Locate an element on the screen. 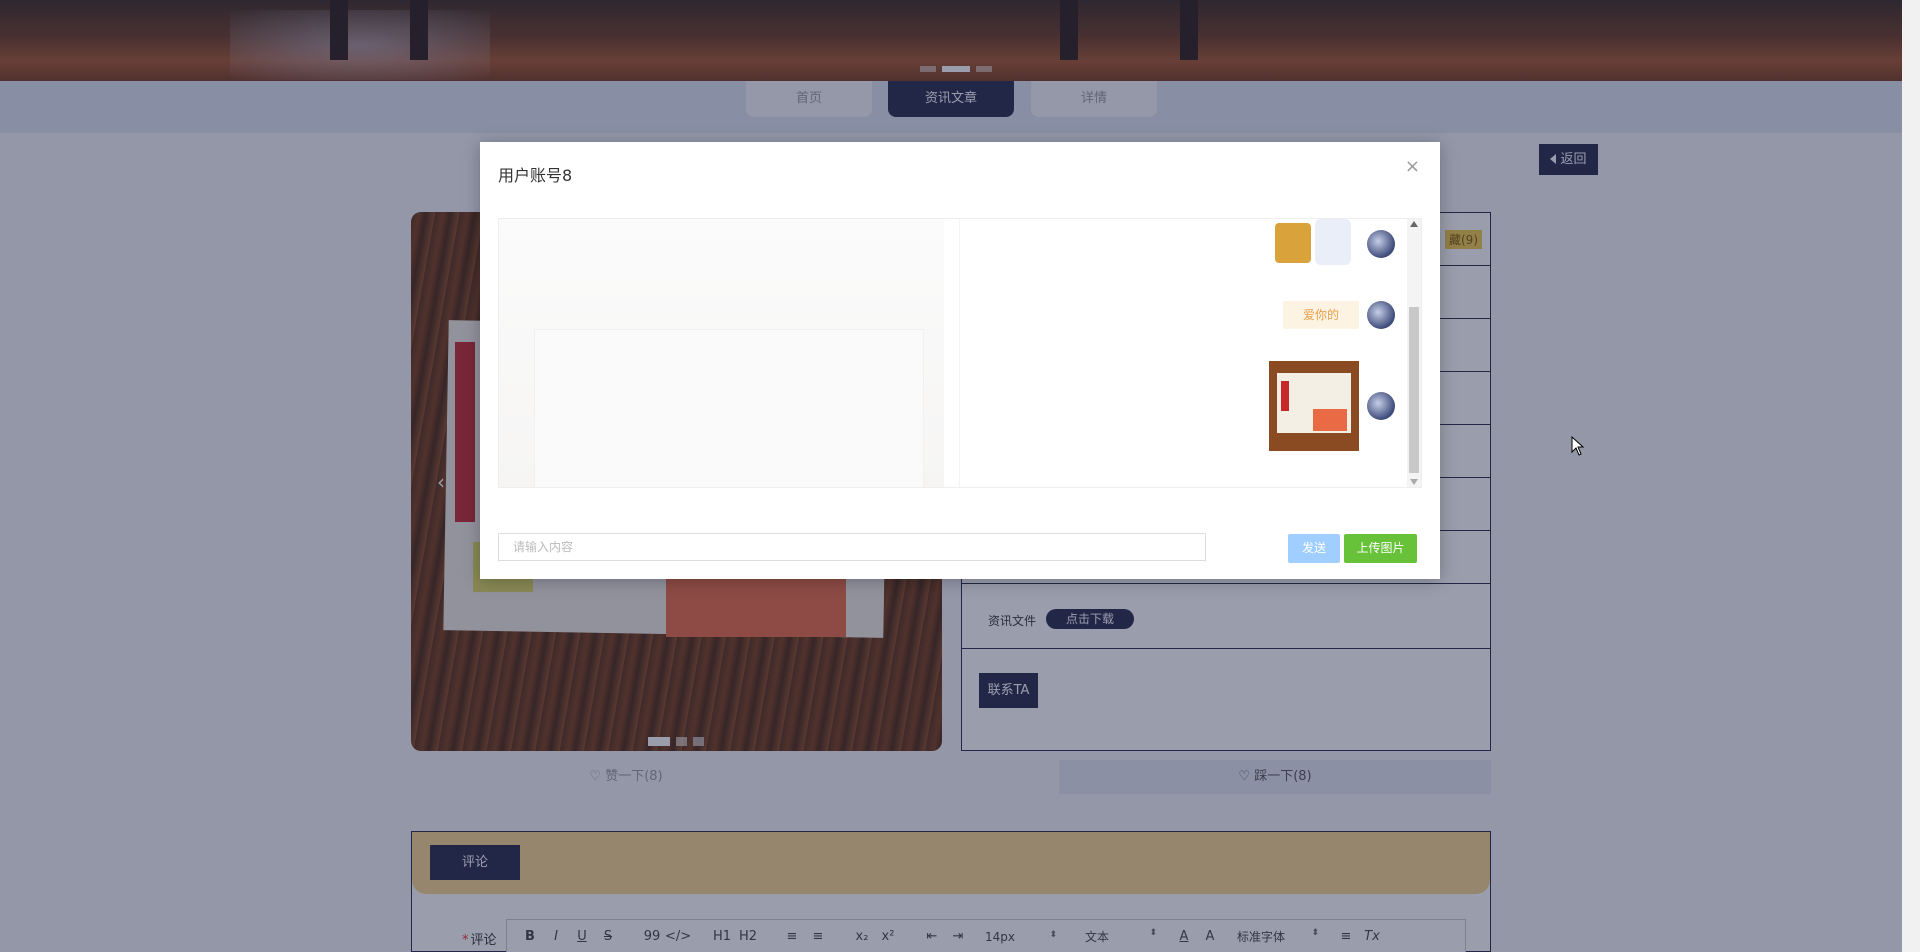 Image resolution: width=1920 pixels, height=952 pixels. ghost-background-right is located at coordinates (1109, 353).